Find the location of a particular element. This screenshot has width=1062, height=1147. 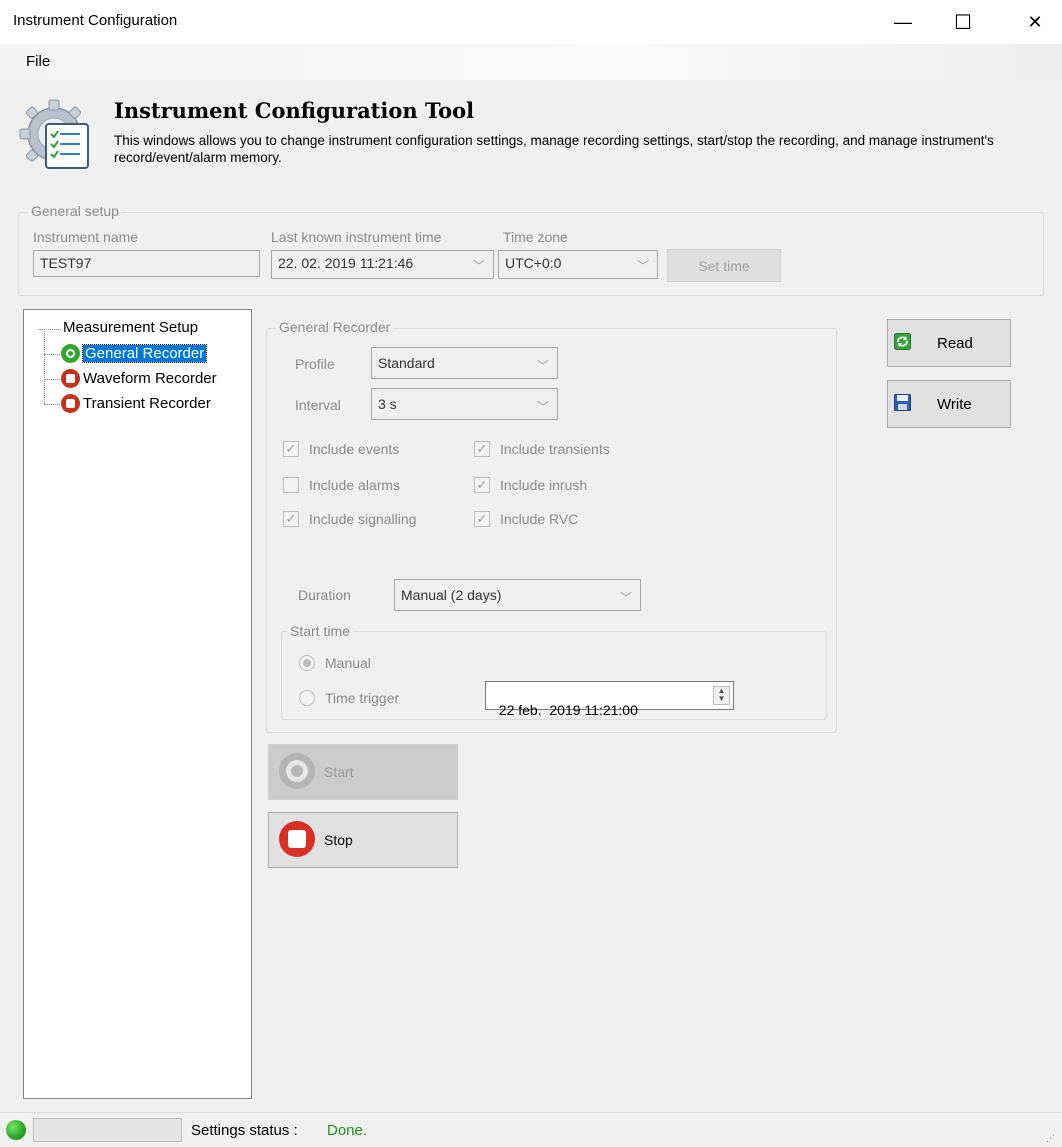

tree-root-measurement-setup: Measurement Setup is located at coordinates (130, 327).